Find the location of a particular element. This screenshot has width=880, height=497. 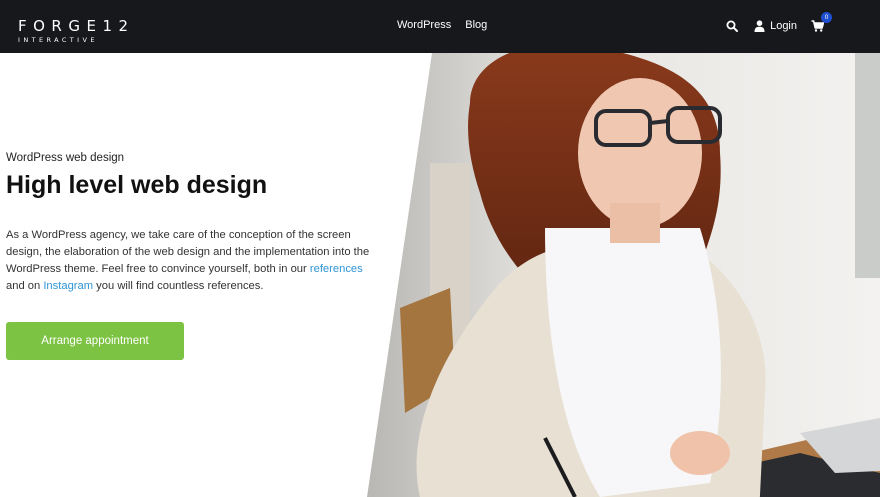

header-tools: Login 0 is located at coordinates (779, 25).